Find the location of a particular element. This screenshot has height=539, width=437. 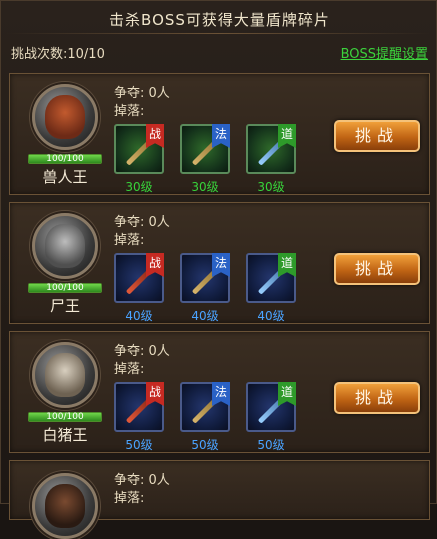

panel-title: 击杀BOSS可获得大量盾牌碎片 is located at coordinates (219, 20).